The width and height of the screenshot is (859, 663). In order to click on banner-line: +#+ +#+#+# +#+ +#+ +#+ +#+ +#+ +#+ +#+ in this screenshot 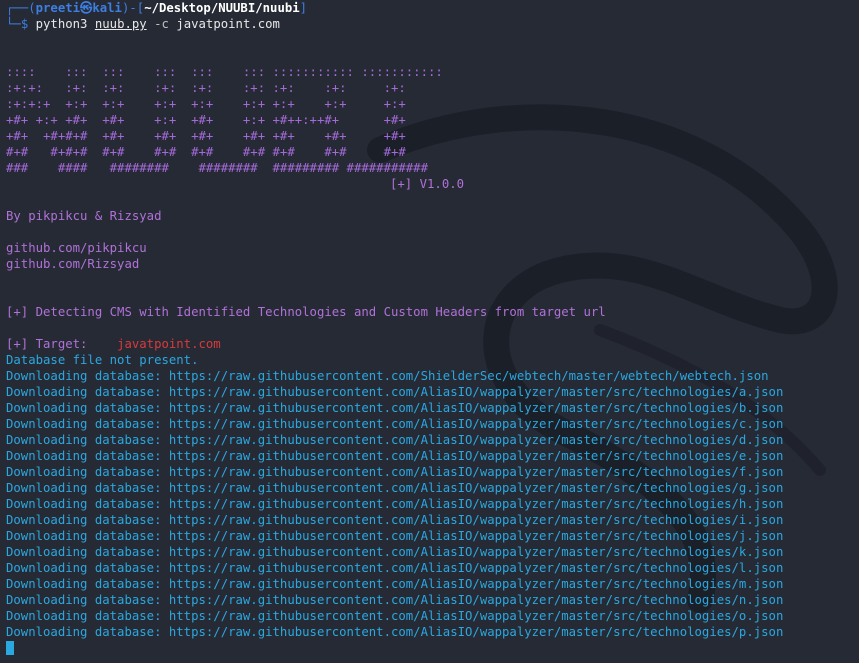, I will do `click(206, 136)`.